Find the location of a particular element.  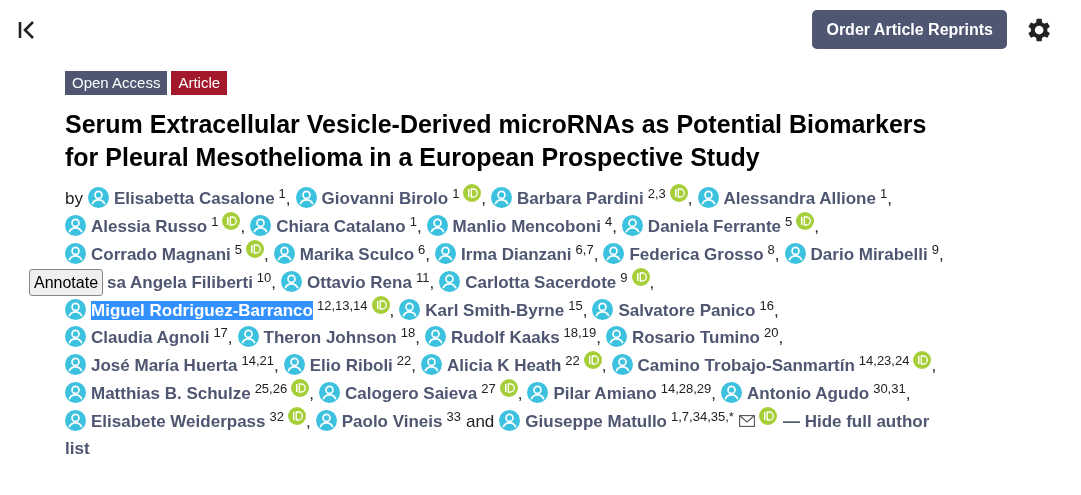

author-name: Giuseppe Matullo is located at coordinates (596, 421).